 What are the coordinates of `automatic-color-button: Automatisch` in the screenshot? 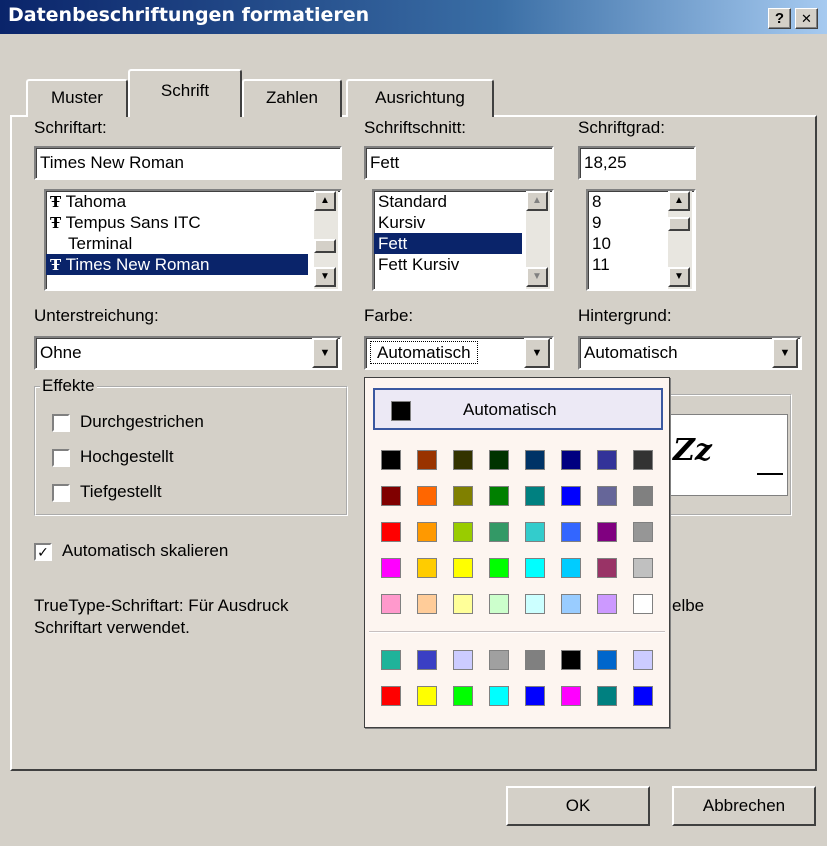 It's located at (518, 409).